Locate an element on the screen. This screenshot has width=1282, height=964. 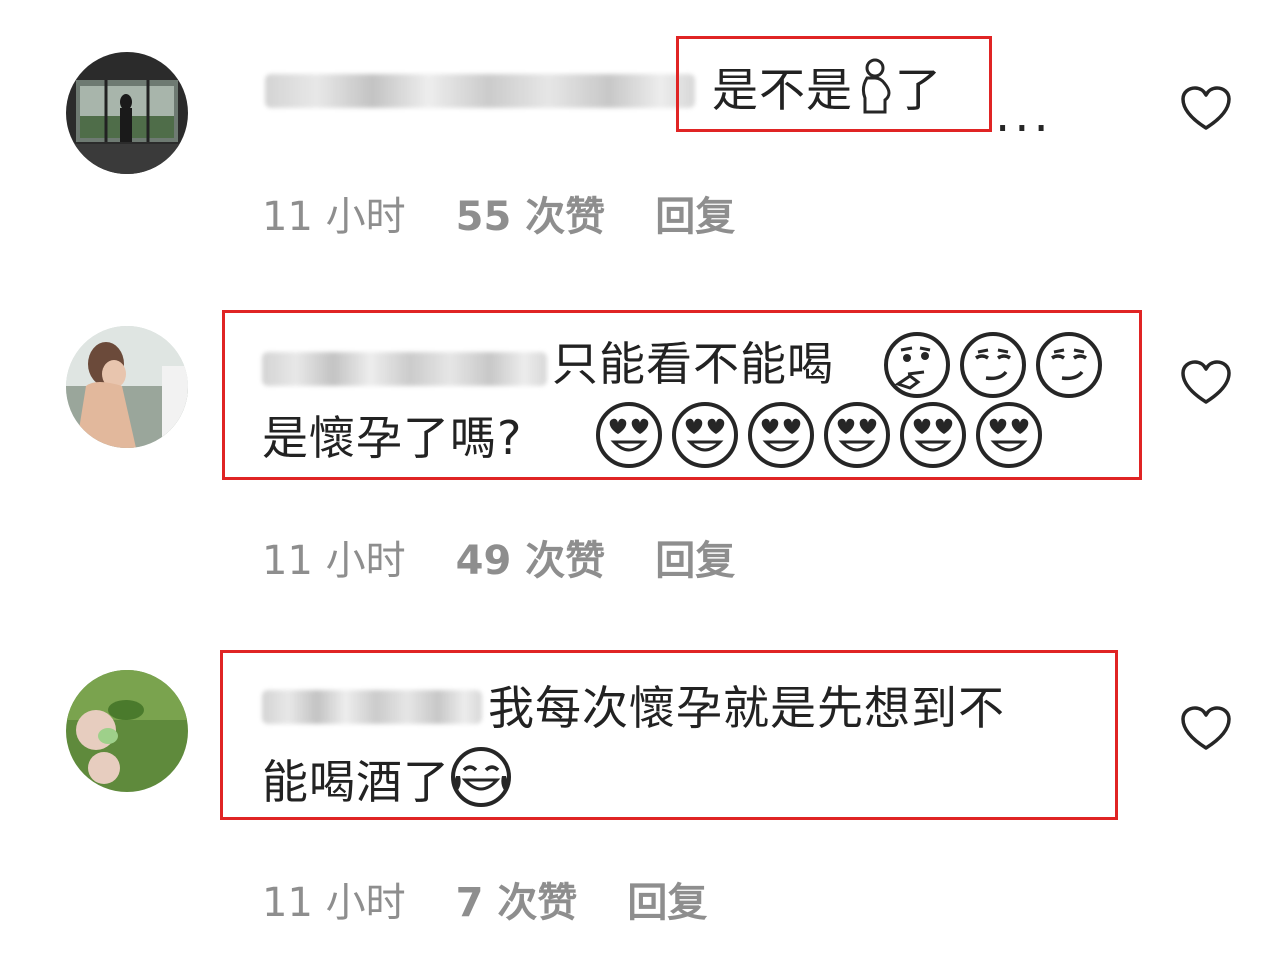
comment-text-line2: 是懷孕了嗎? is located at coordinates (392, 438).